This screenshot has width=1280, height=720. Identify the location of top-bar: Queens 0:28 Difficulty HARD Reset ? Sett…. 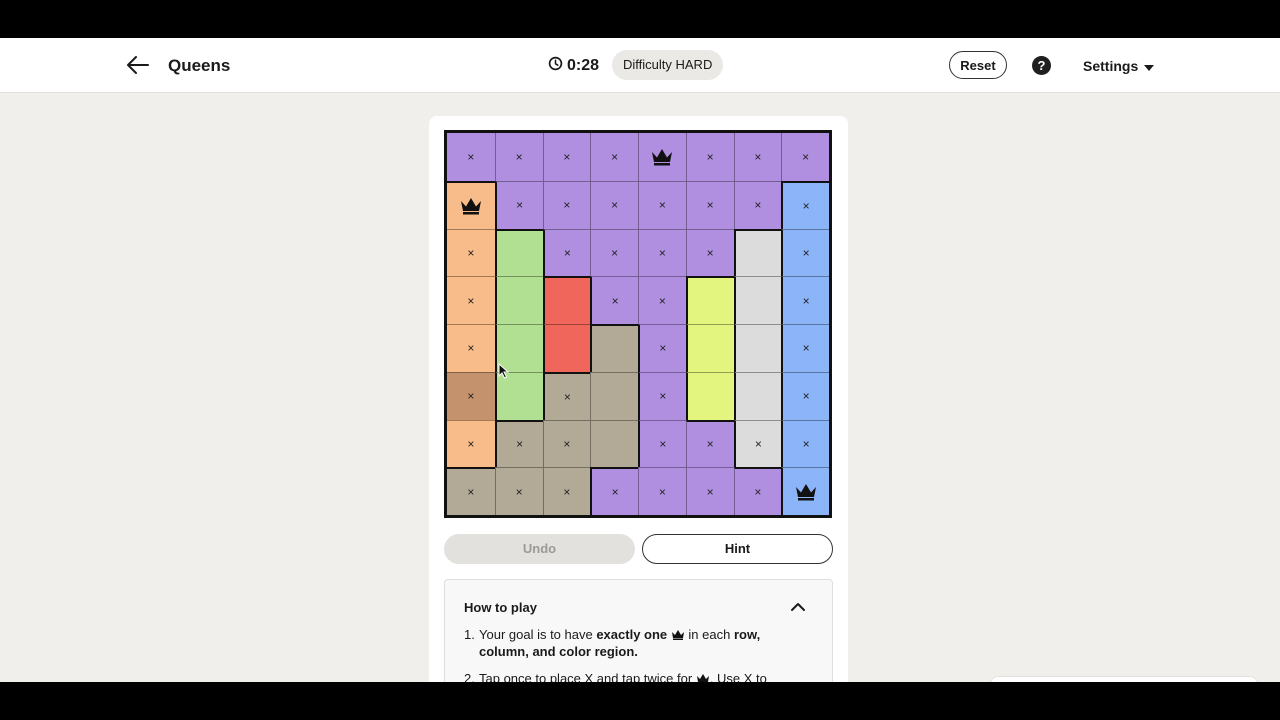
(640, 65).